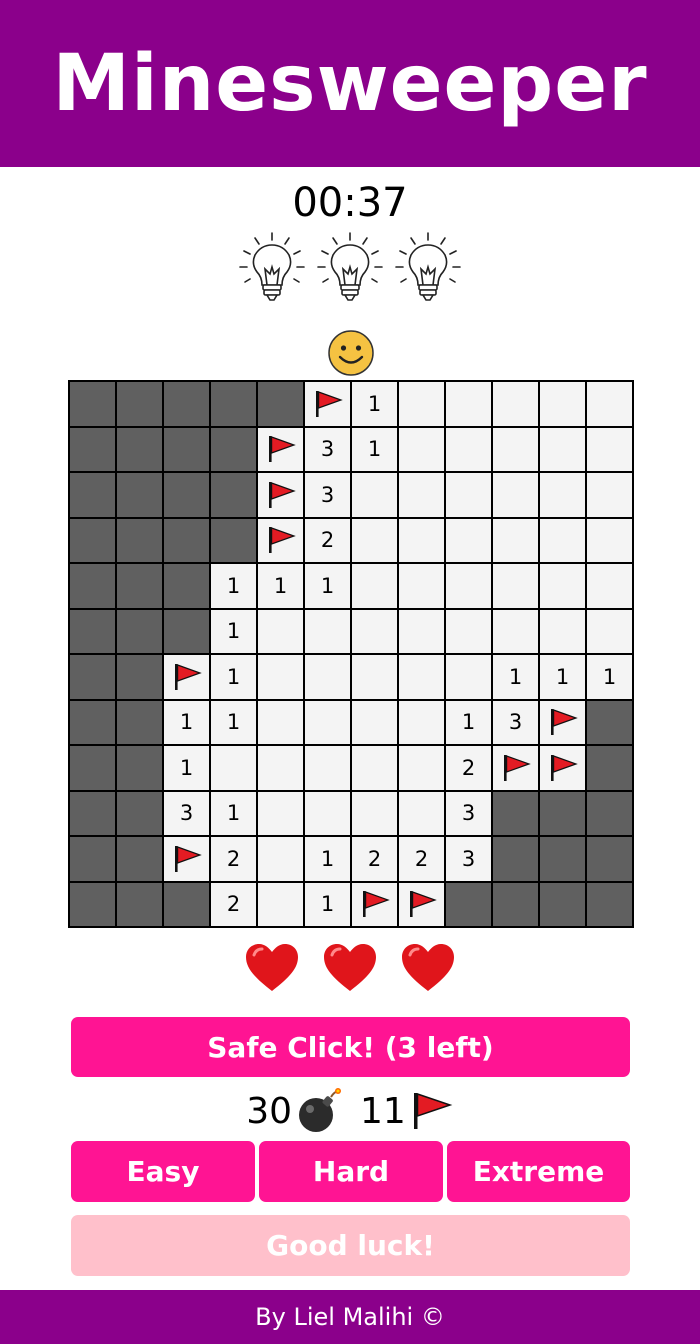 The image size is (700, 1344). What do you see at coordinates (350, 1047) in the screenshot?
I see `safe-click-button: Safe Click! (3 left)` at bounding box center [350, 1047].